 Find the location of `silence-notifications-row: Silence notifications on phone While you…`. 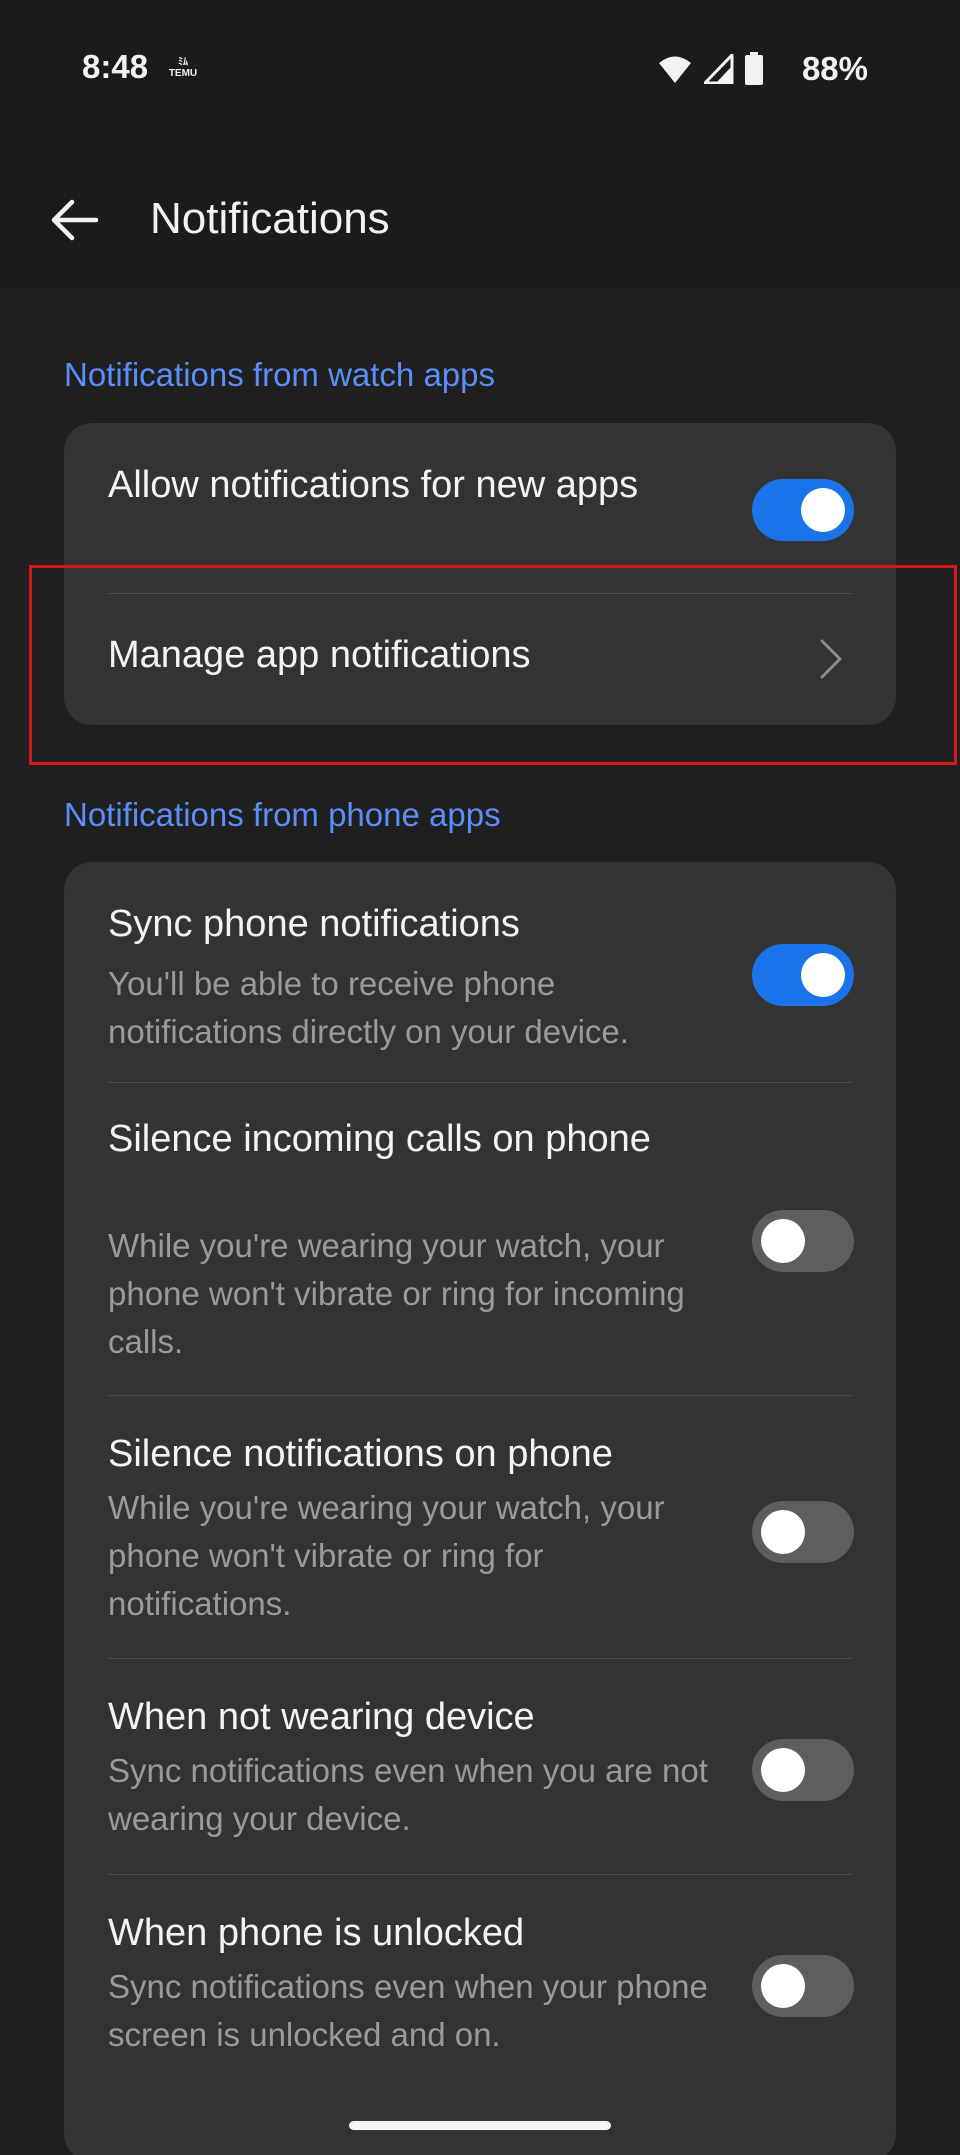

silence-notifications-row: Silence notifications on phone While you… is located at coordinates (480, 1527).